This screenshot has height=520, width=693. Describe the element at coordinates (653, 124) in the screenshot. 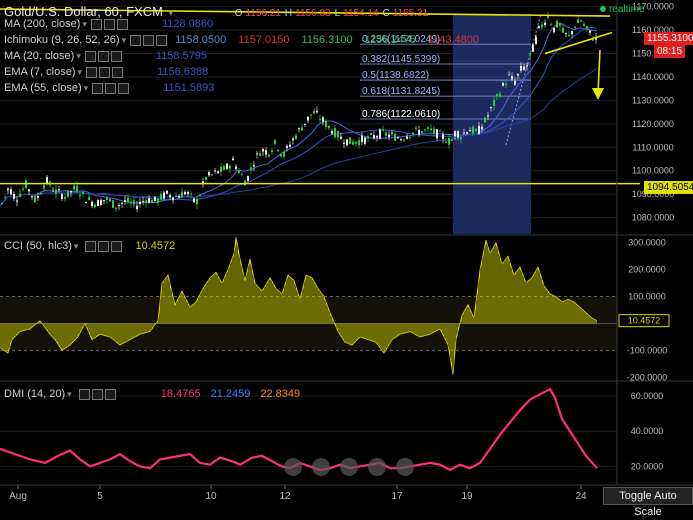

I see `y-tick-label: 1120.0000` at that location.